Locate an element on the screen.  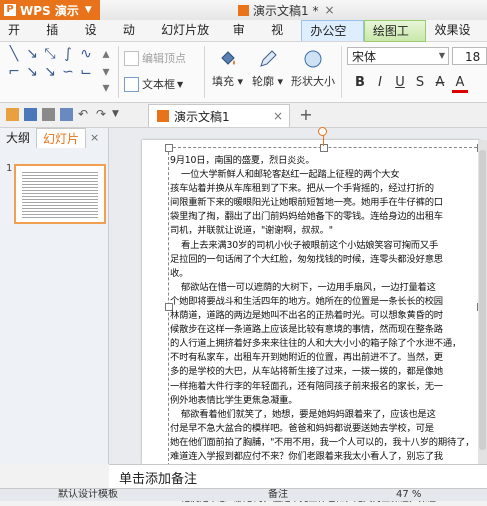
thumbnail-text-preview is located at coordinates (60, 194).